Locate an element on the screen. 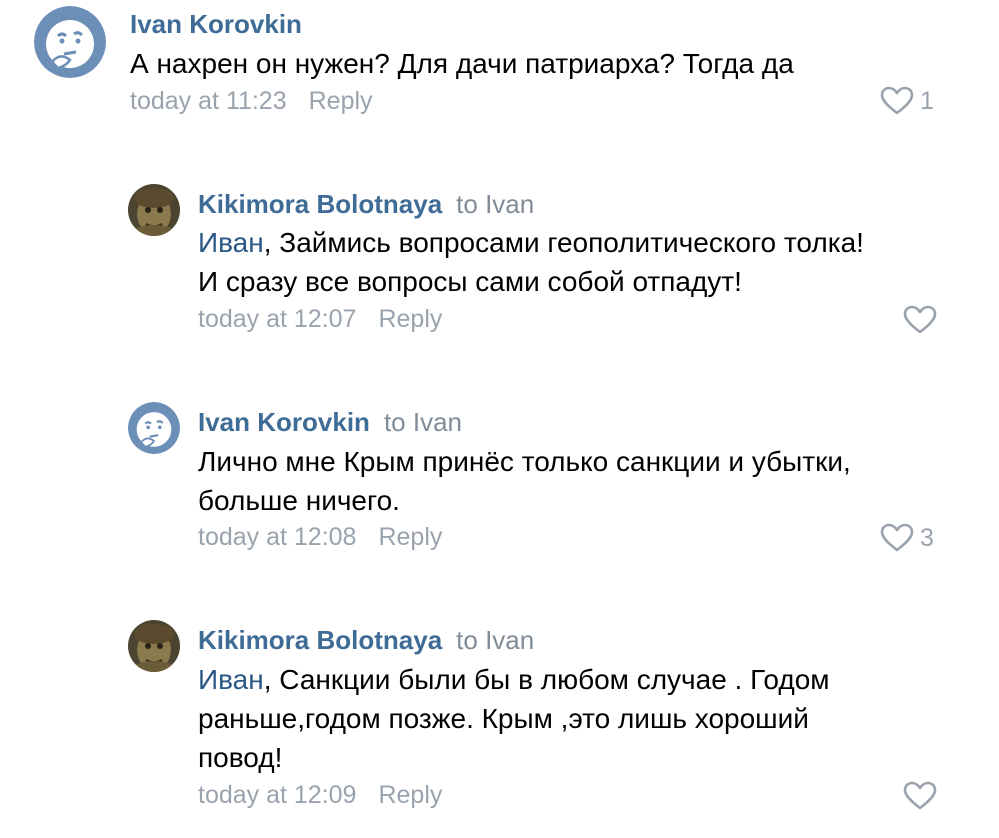  comment-text-line: И сразу все вопросы сами собой отпадут! is located at coordinates (470, 281).